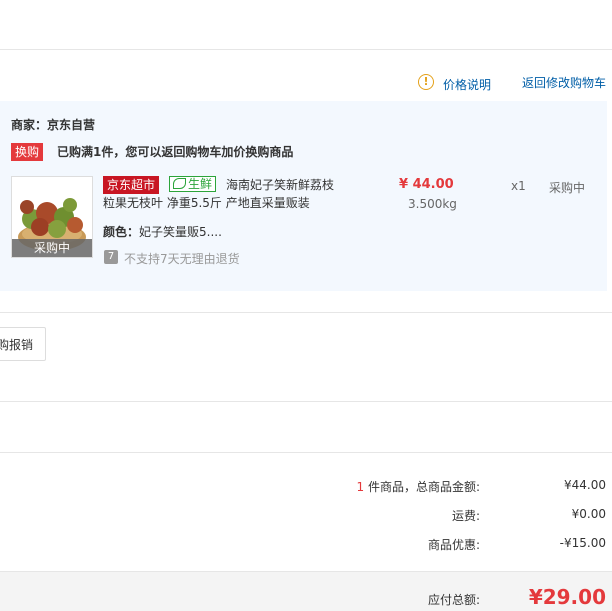 The height and width of the screenshot is (611, 612). I want to click on shipping-value: ¥0.00, so click(588, 514).